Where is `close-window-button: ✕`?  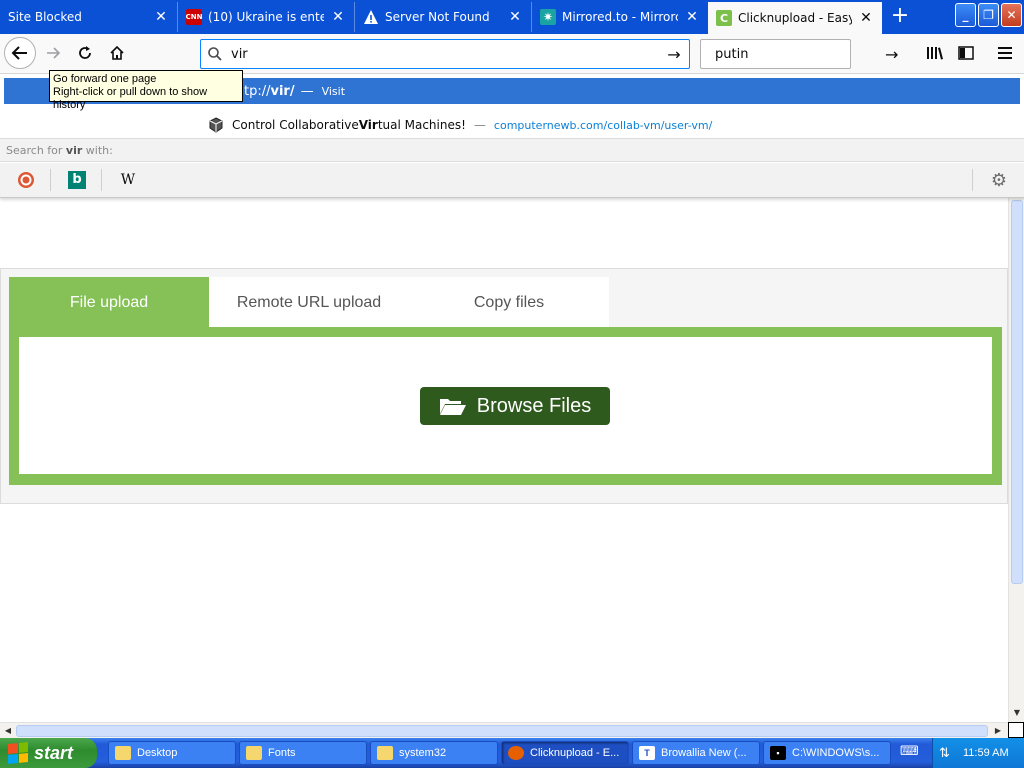
close-window-button: ✕ is located at coordinates (1011, 15).